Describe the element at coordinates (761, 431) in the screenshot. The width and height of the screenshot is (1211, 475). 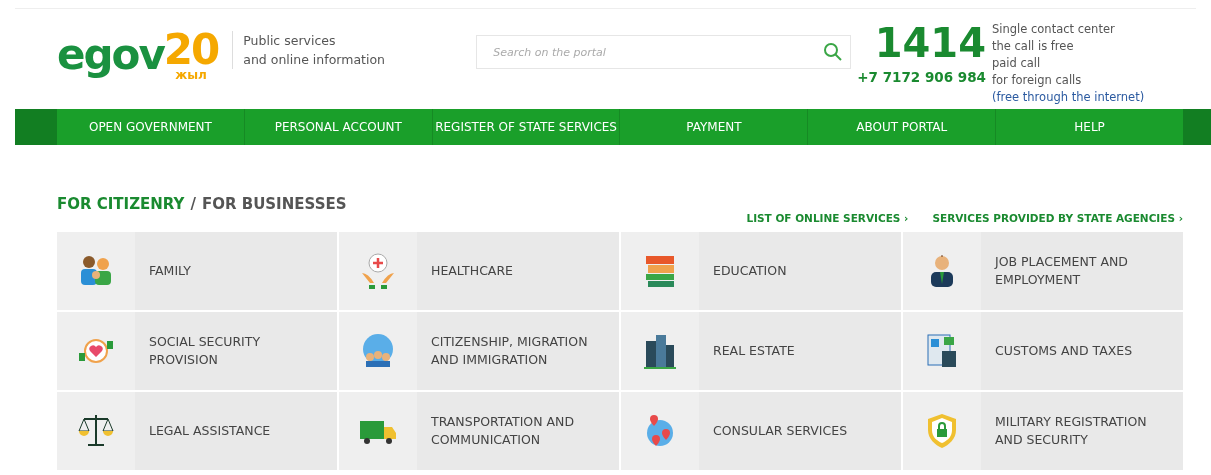
I see `category-tile: CONSULAR SERVICES` at that location.